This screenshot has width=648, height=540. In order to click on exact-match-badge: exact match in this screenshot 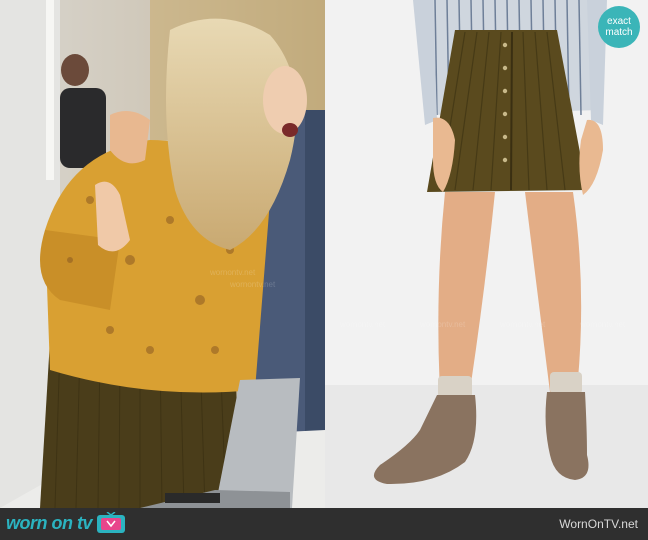, I will do `click(619, 27)`.